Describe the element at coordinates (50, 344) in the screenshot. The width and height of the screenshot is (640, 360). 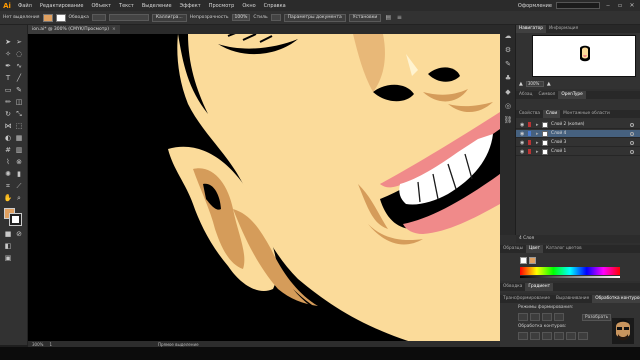
I see `page-status: 1` at that location.